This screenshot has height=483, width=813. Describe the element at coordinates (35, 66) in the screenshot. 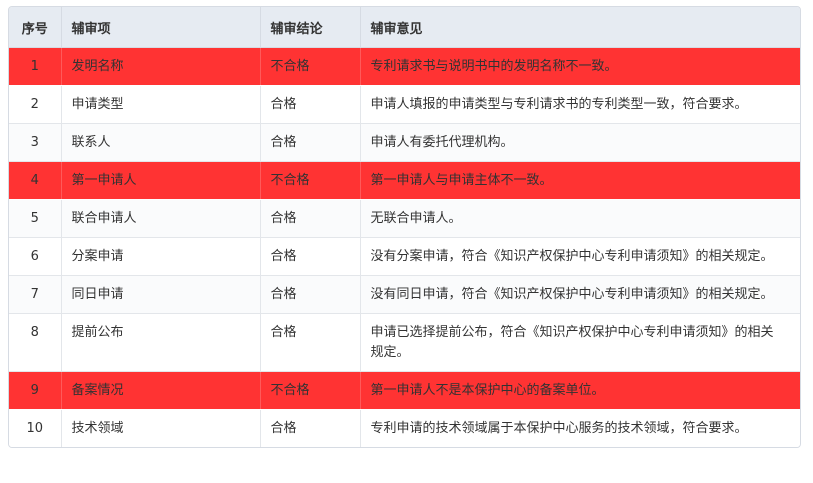

I see `row-index: 1` at that location.